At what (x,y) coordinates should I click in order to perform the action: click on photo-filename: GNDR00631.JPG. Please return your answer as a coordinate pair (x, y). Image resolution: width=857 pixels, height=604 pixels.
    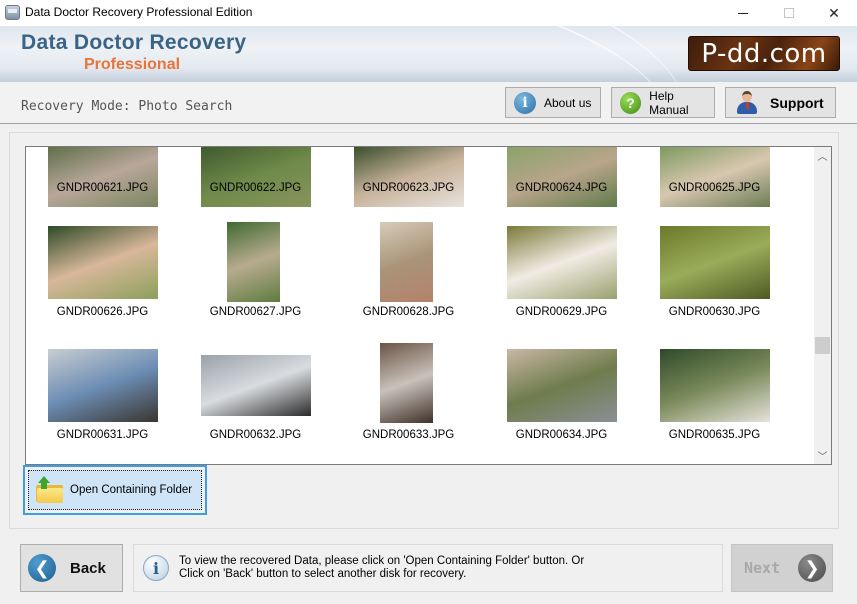
    Looking at the image, I should click on (102, 435).